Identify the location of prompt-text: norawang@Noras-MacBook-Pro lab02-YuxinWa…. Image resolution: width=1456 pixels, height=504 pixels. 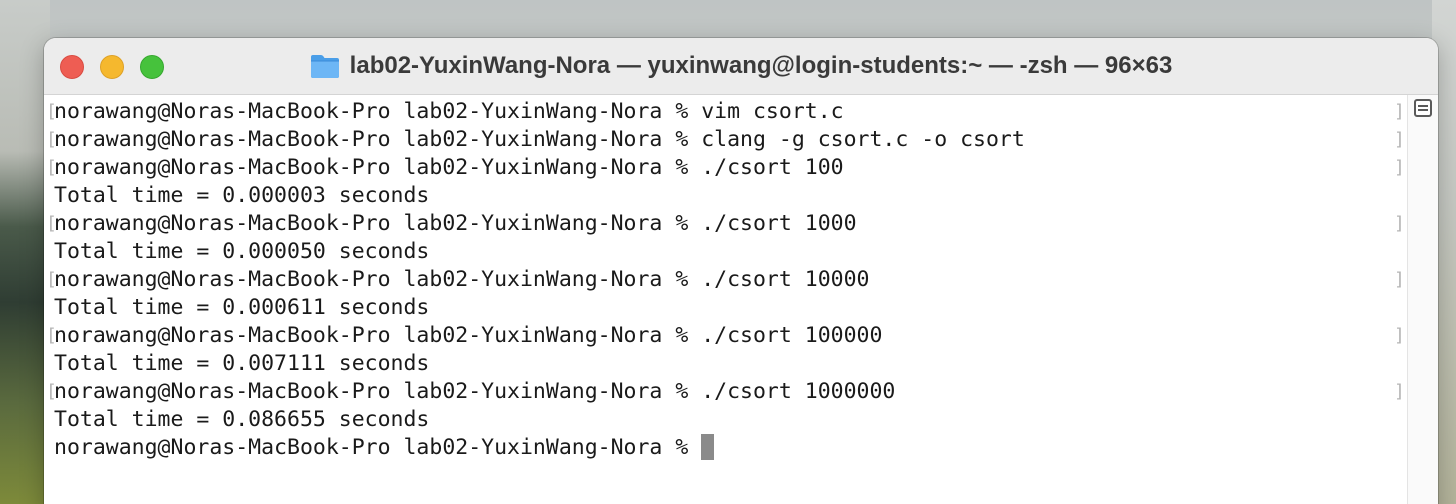
(378, 447).